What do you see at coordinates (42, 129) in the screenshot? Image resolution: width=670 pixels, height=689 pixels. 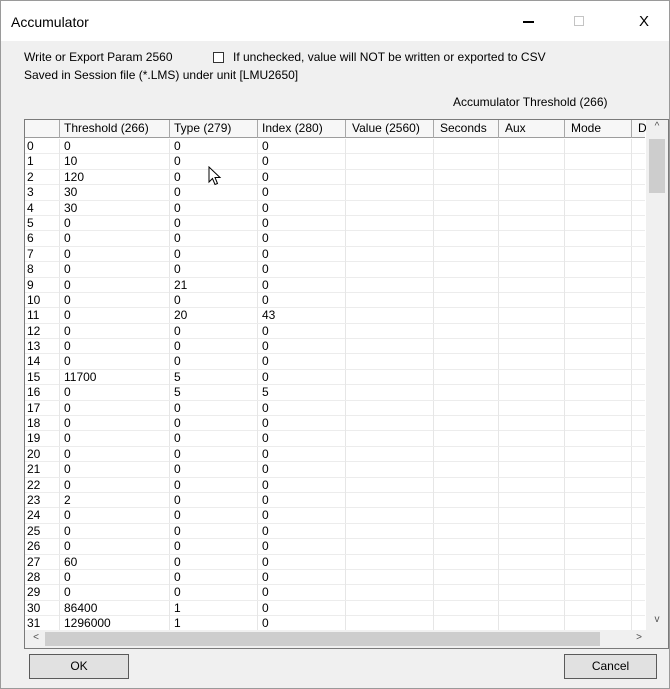 I see `column-header-row` at bounding box center [42, 129].